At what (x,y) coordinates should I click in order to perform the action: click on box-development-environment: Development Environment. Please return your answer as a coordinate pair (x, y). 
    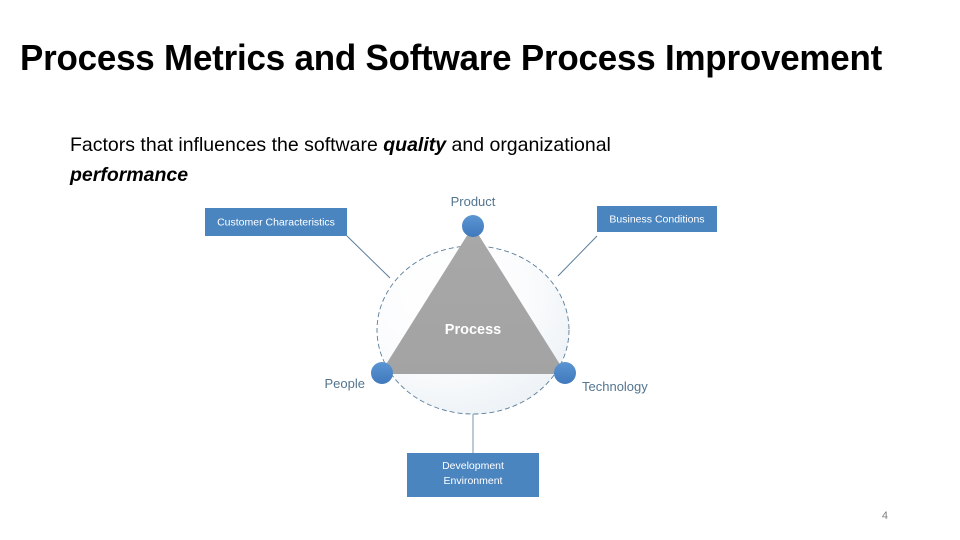
    Looking at the image, I should click on (473, 475).